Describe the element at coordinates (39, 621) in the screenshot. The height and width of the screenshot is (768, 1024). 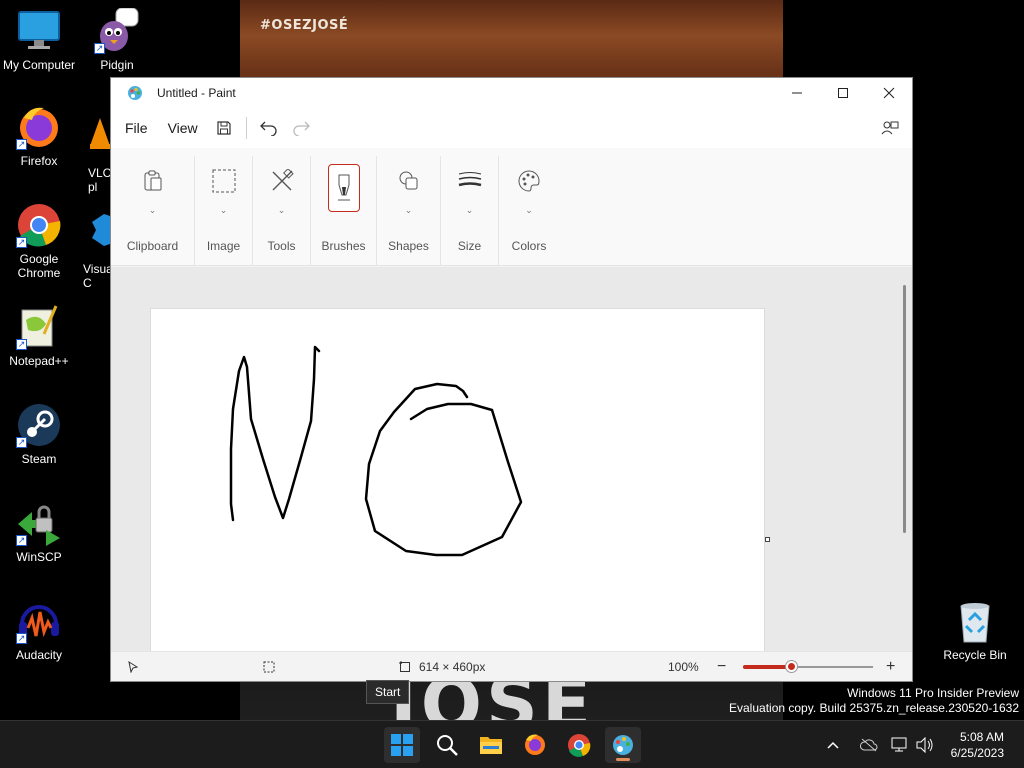
I see `audacity-icon: ↗` at that location.